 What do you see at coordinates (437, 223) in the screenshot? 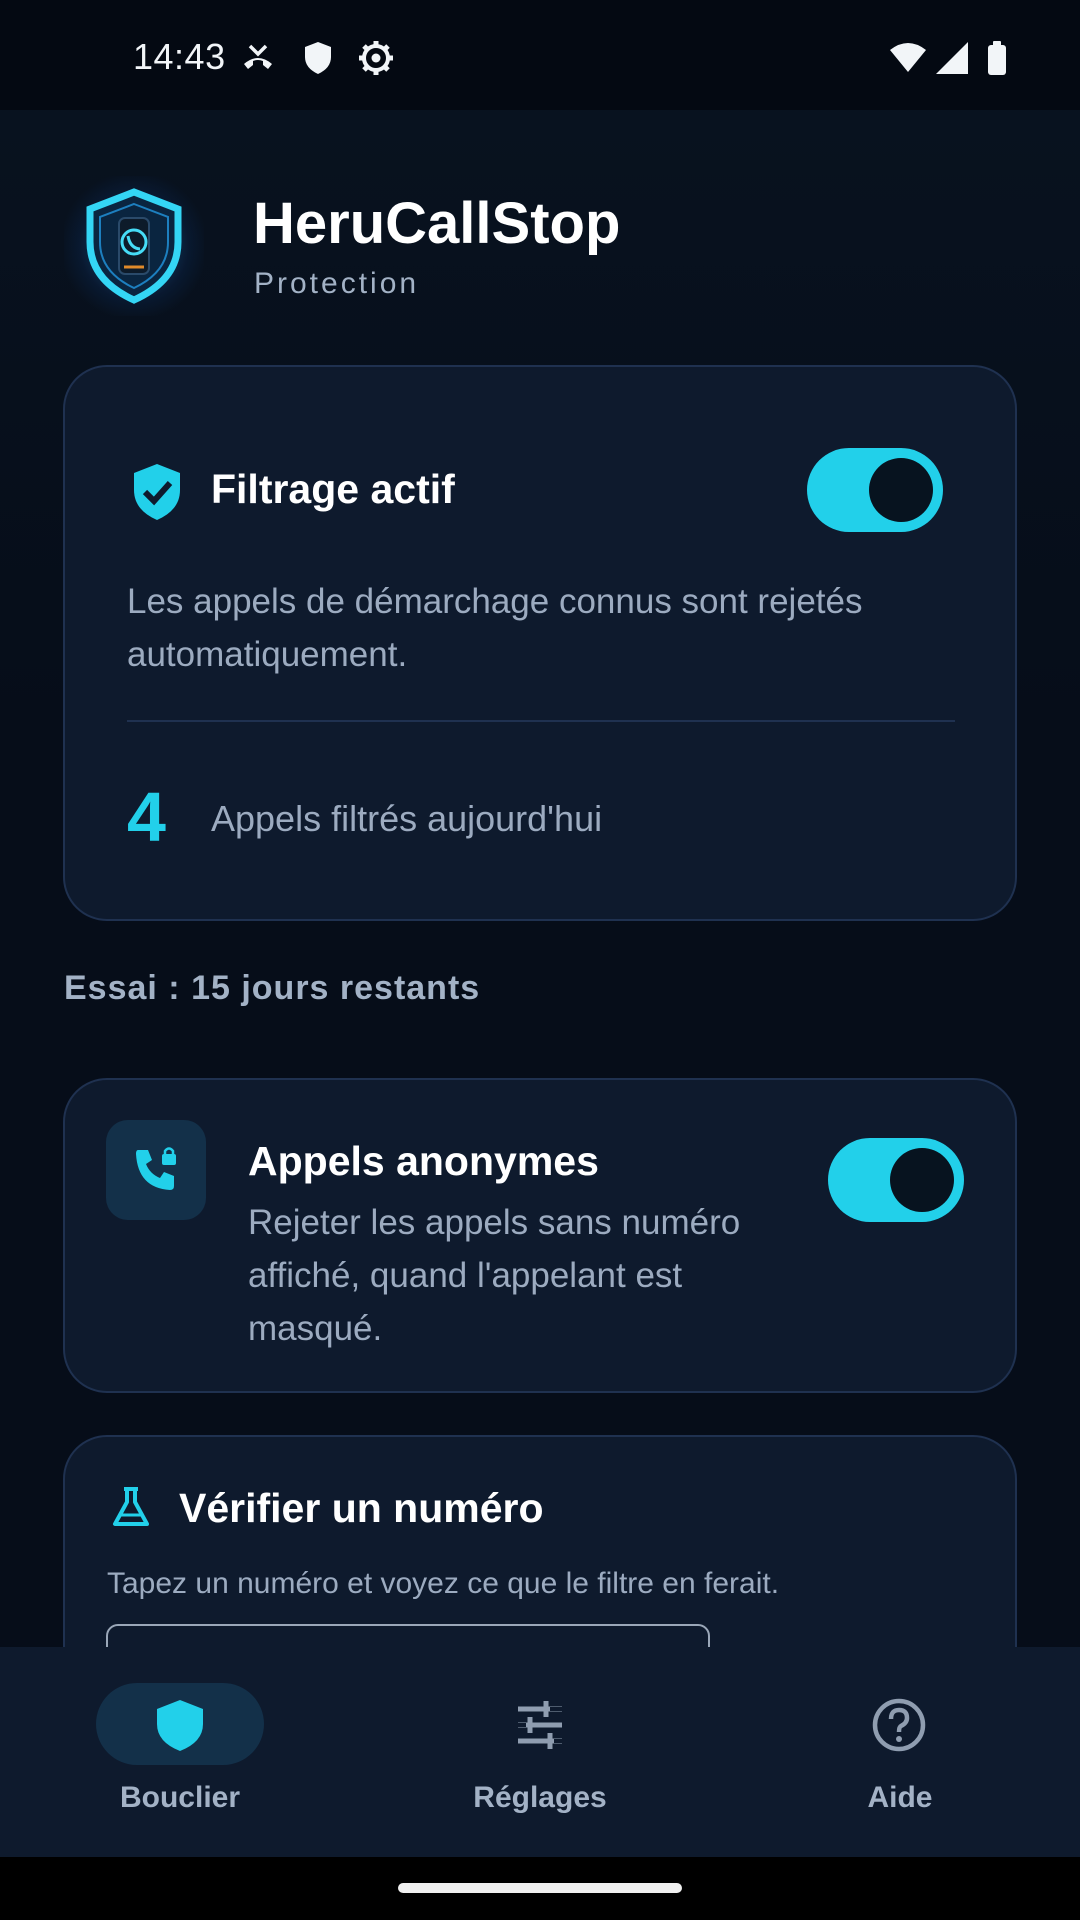
I see `app-title: HeruCallStop` at bounding box center [437, 223].